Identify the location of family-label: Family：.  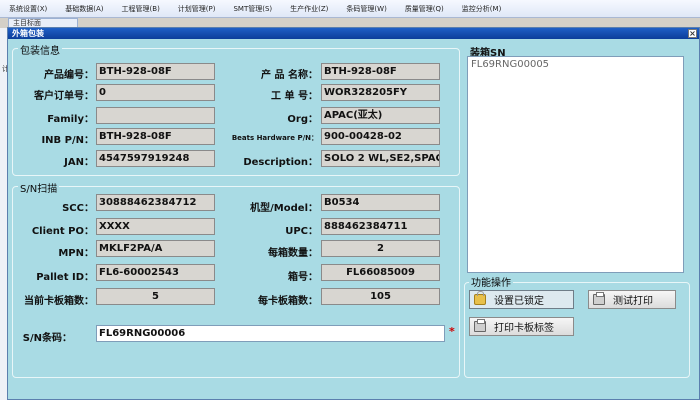
(70, 119).